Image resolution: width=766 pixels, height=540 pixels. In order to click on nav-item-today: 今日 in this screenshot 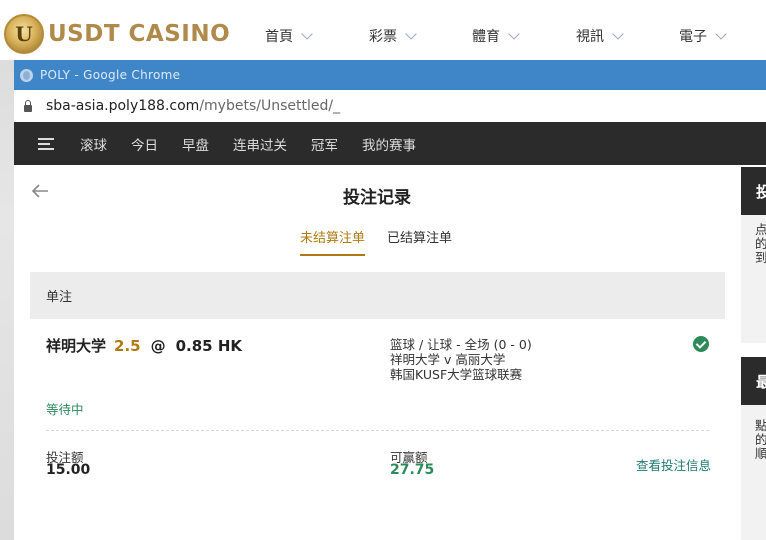, I will do `click(144, 144)`.